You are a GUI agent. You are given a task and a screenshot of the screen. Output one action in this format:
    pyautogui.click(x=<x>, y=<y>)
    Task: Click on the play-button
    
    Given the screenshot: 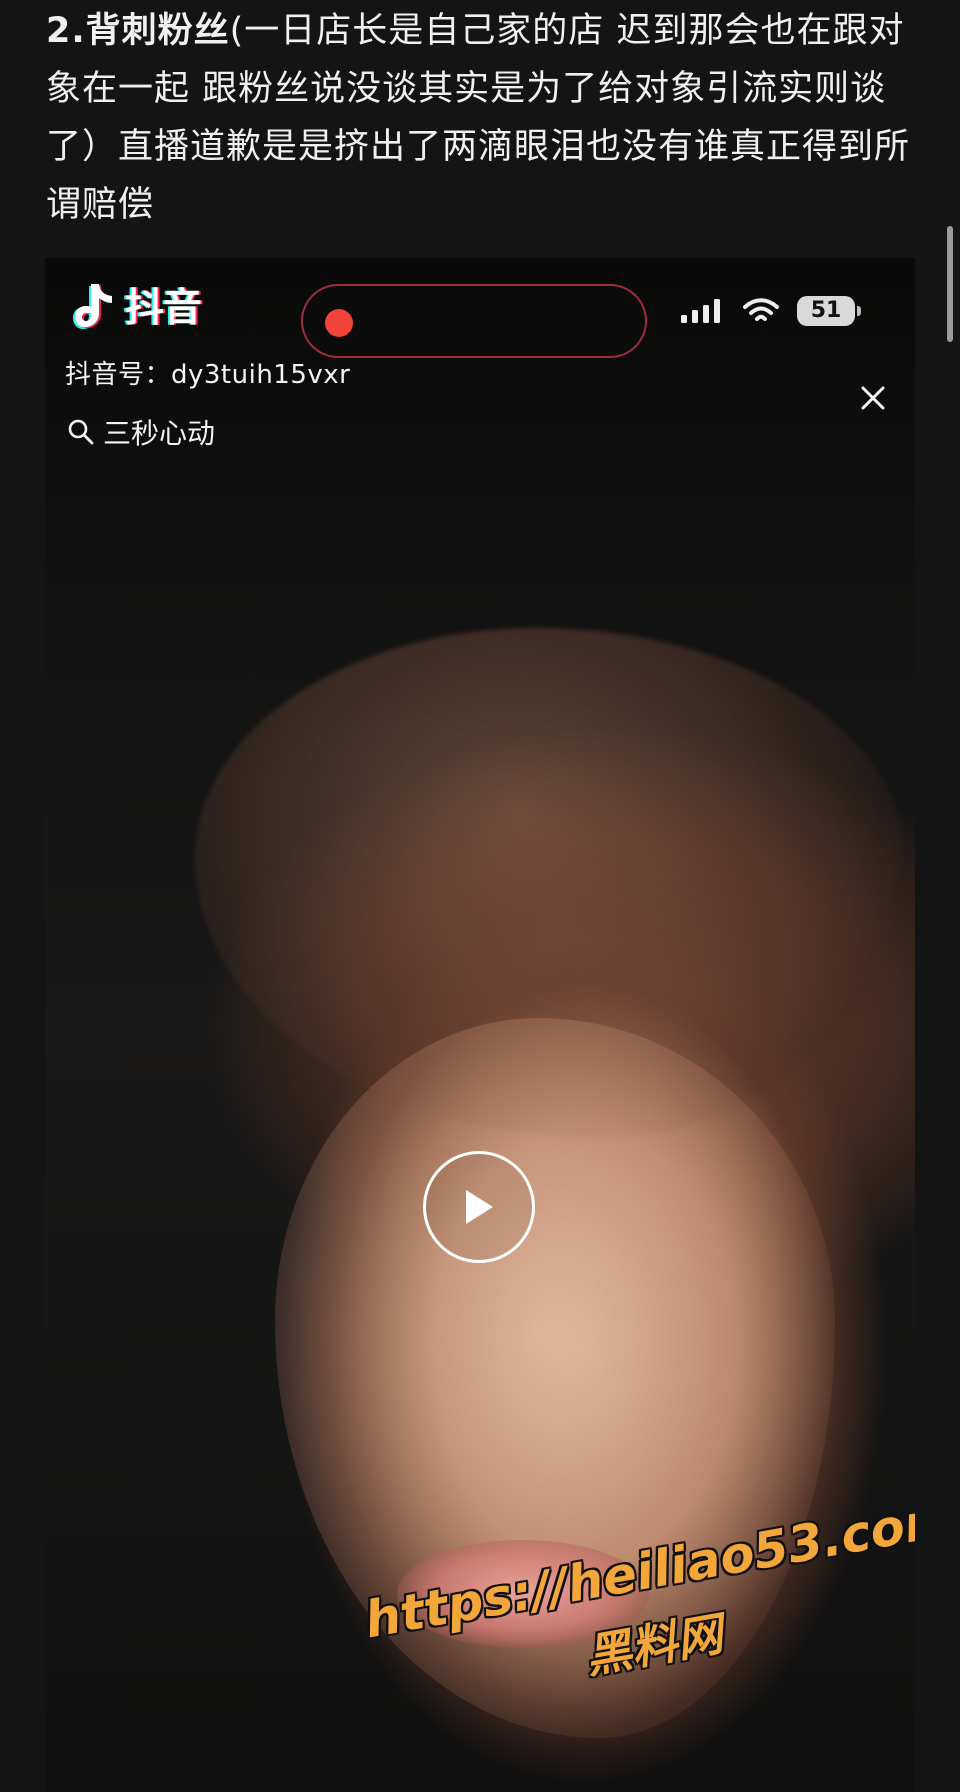 What is the action you would take?
    pyautogui.click(x=479, y=1207)
    